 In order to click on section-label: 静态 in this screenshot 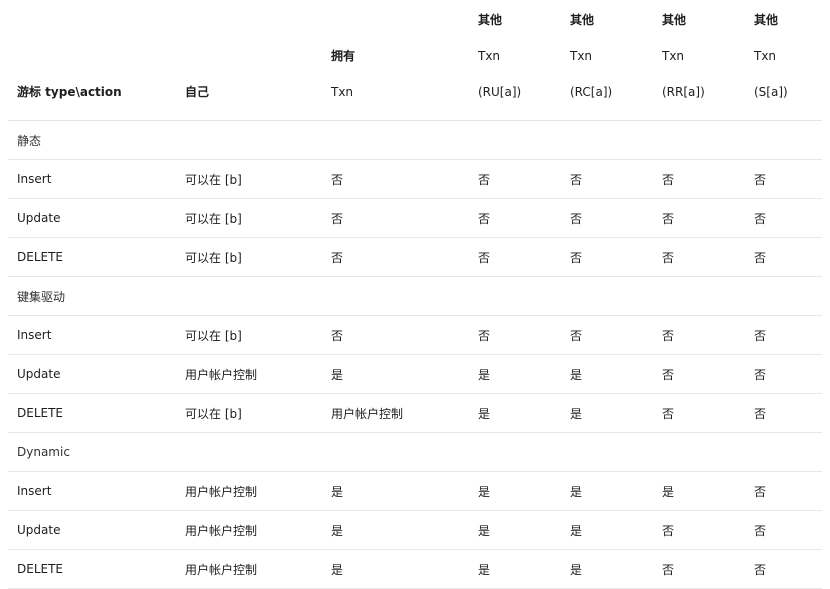, I will do `click(29, 140)`.